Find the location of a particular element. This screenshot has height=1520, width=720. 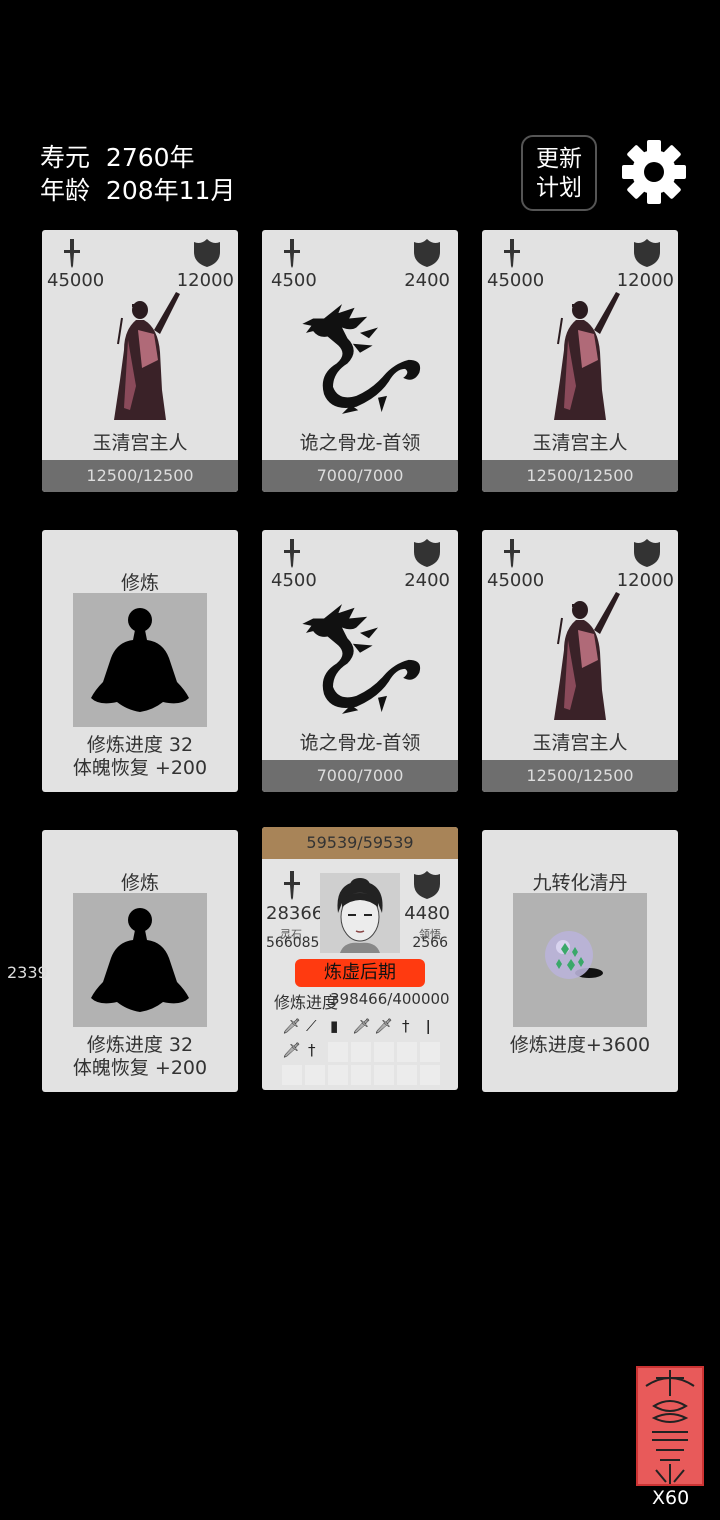

weapon-slot-icon: ǀ is located at coordinates (428, 1026).